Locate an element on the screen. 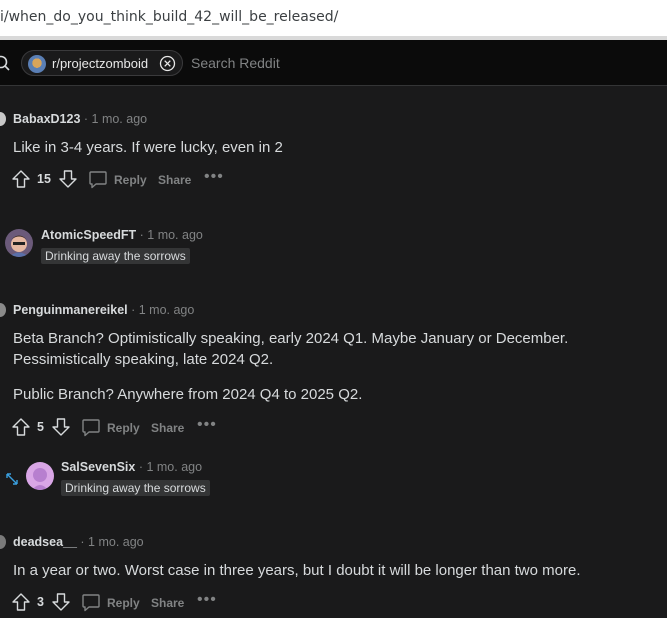 Image resolution: width=667 pixels, height=618 pixels. subreddit-name: r/projectzomboid is located at coordinates (100, 63).